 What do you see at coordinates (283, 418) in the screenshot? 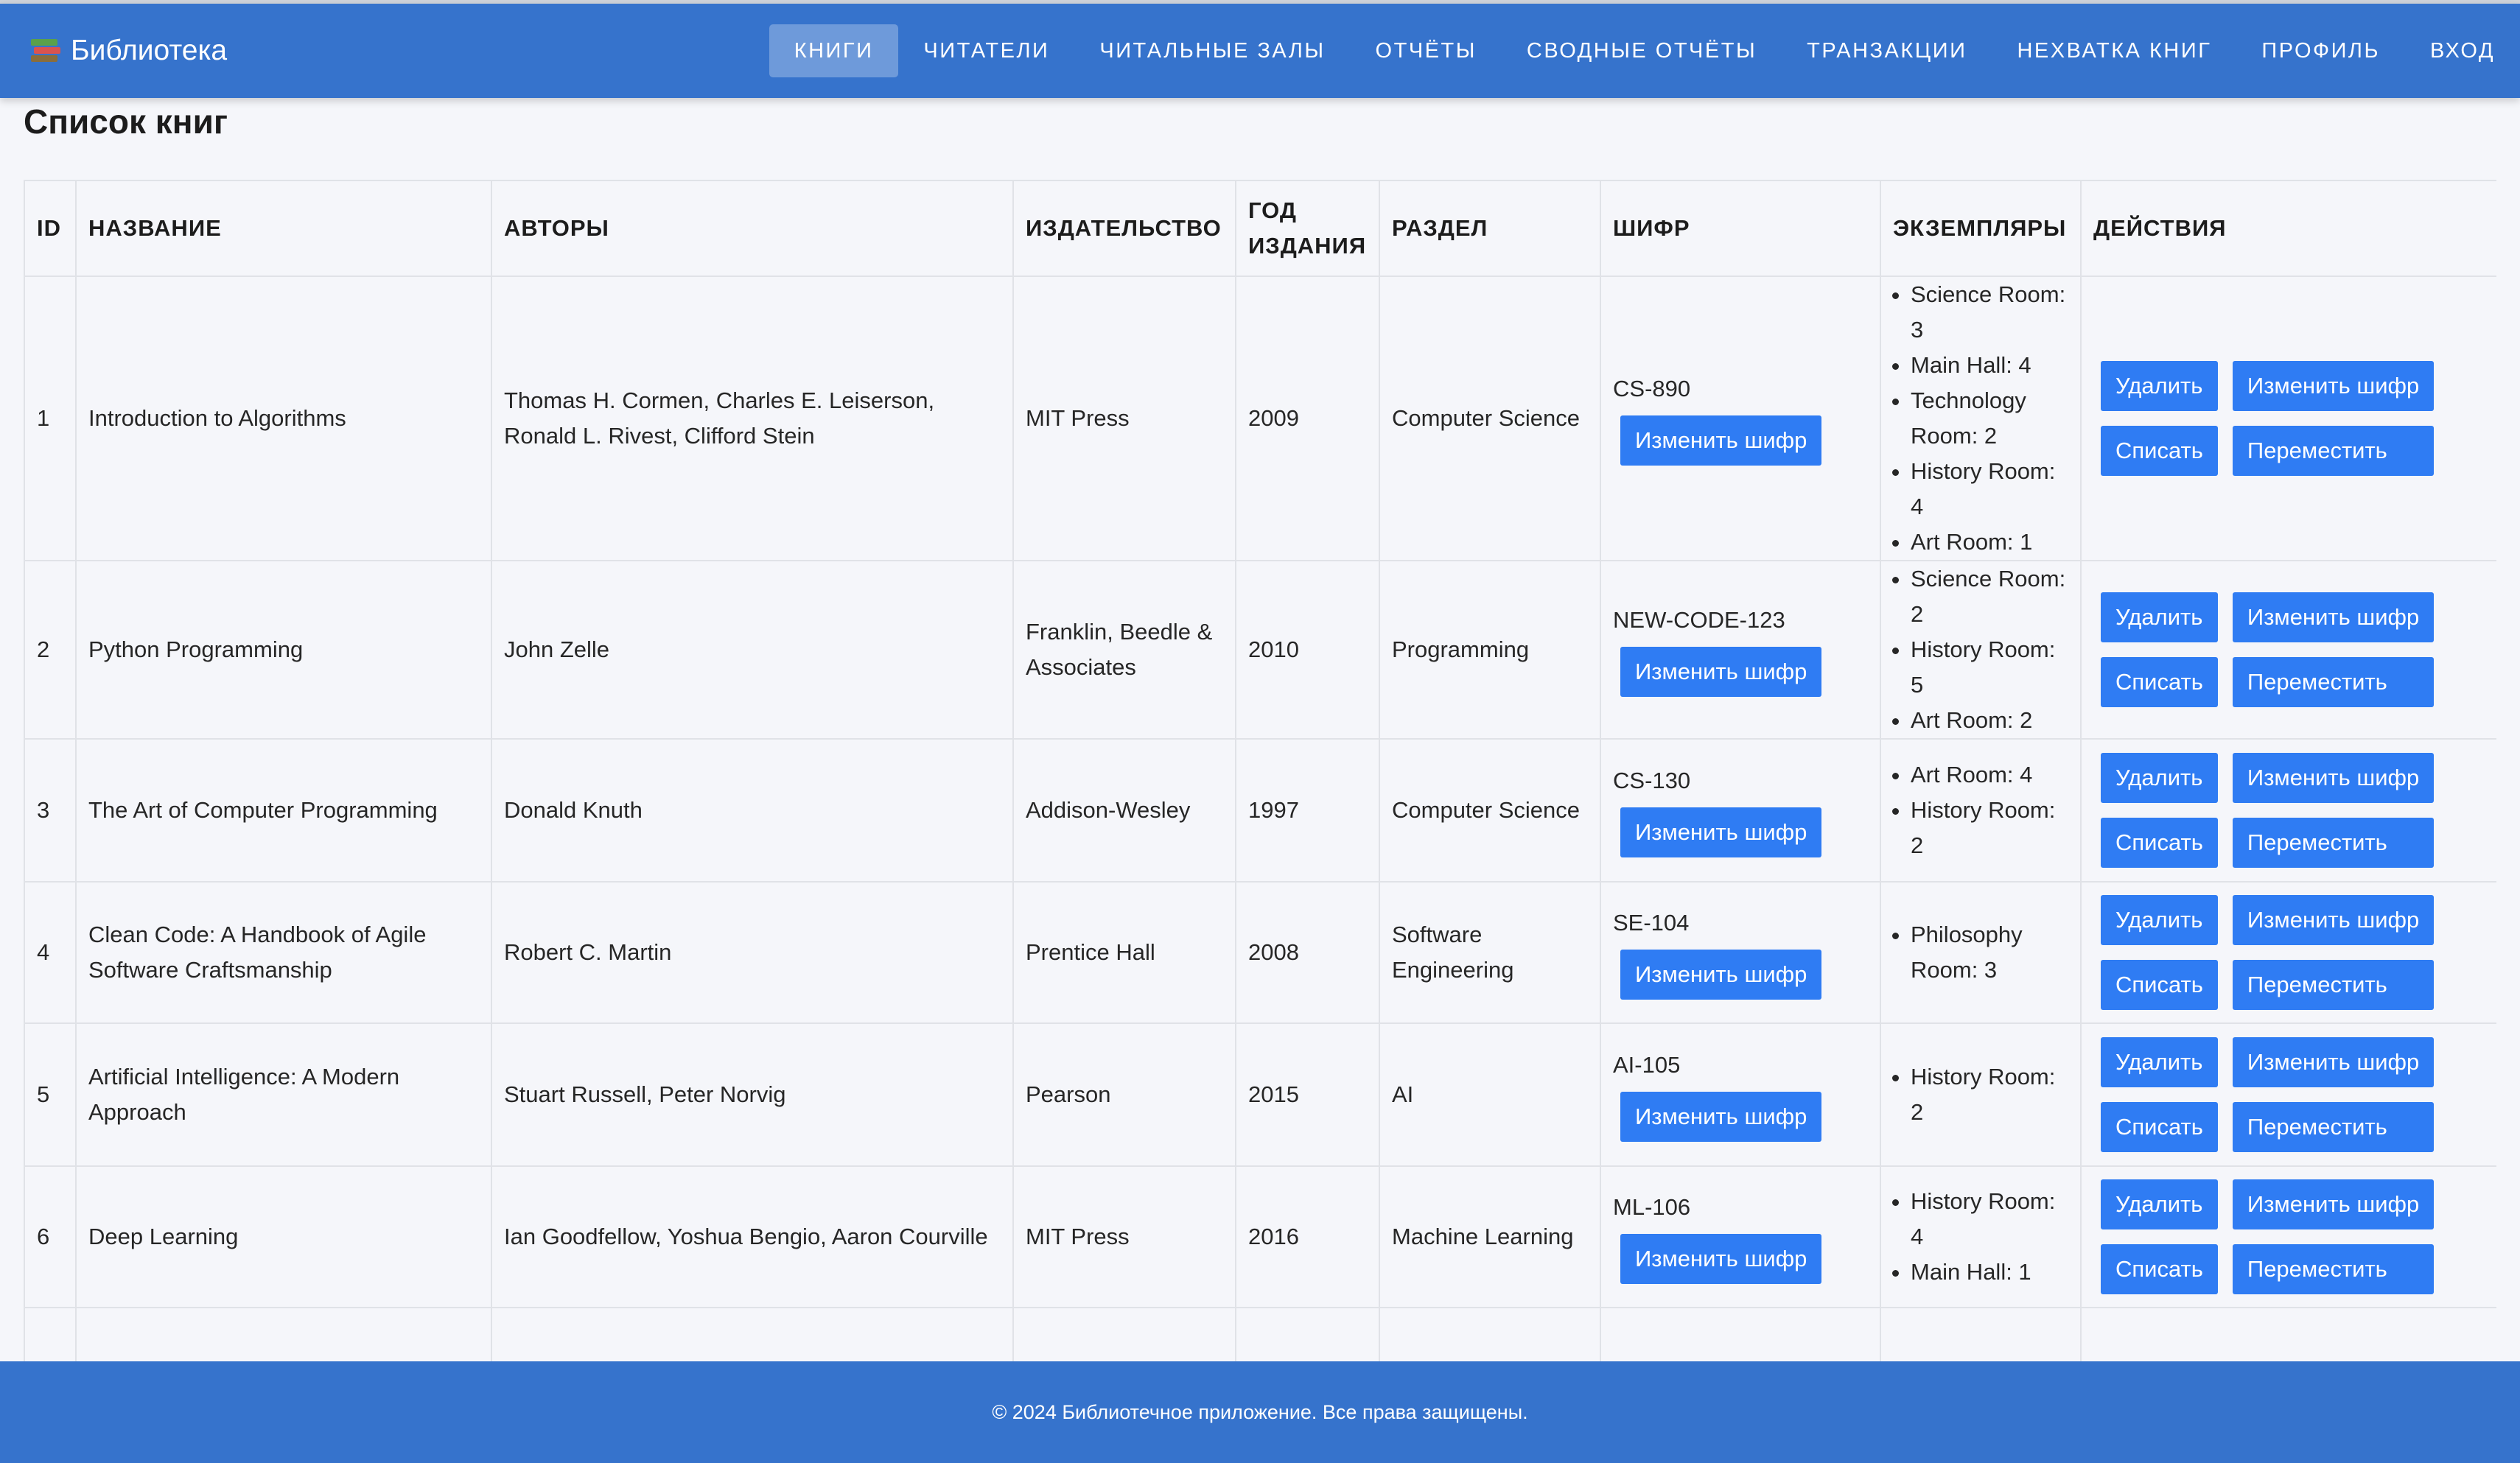
I see `cell-title: Introduction to Algorithms` at bounding box center [283, 418].